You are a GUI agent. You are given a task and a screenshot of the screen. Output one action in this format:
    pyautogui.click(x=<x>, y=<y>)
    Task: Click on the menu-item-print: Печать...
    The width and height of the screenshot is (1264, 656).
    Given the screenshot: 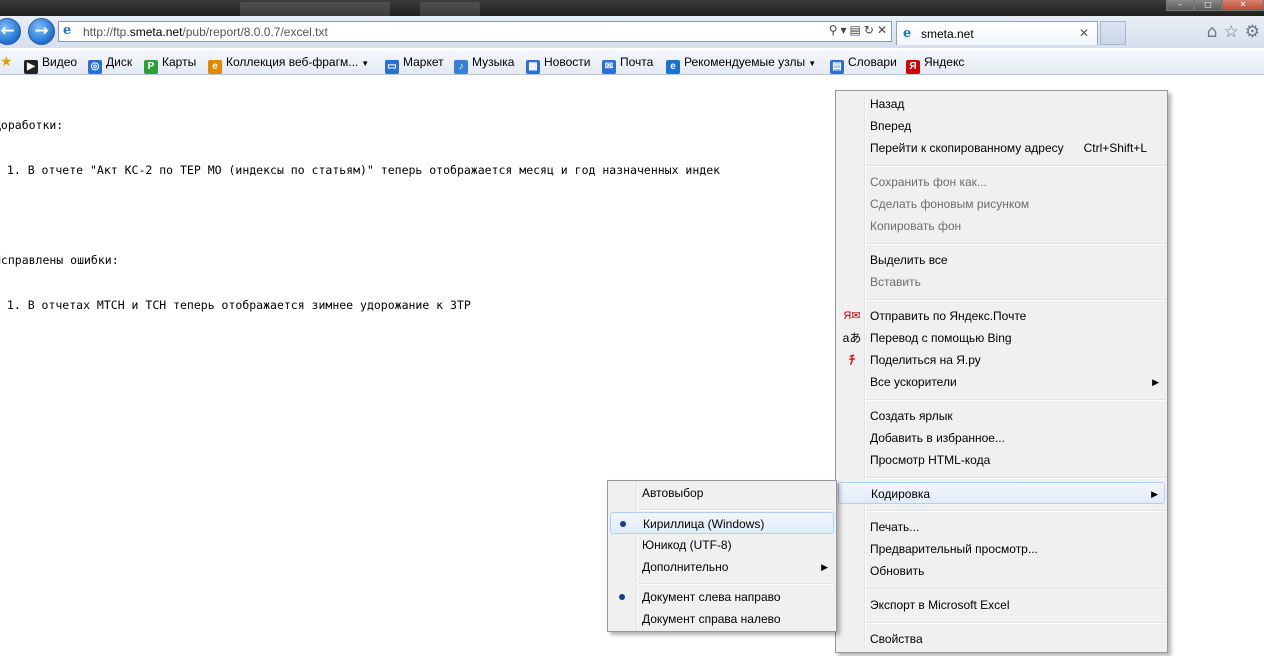 What is the action you would take?
    pyautogui.click(x=1001, y=527)
    